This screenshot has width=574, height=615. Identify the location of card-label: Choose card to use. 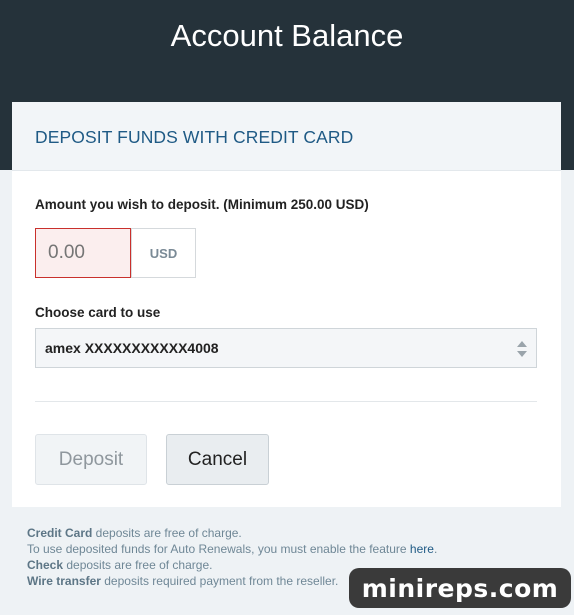
(98, 312).